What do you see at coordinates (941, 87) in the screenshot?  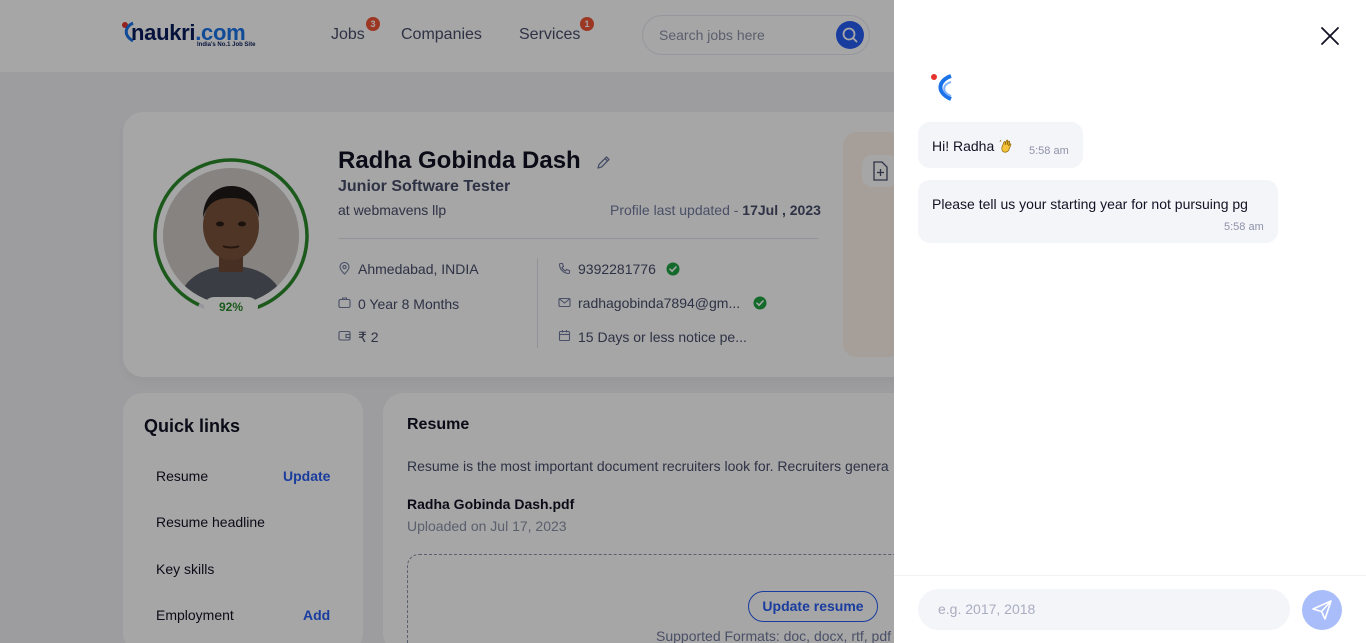 I see `naukri-bot-logo-icon` at bounding box center [941, 87].